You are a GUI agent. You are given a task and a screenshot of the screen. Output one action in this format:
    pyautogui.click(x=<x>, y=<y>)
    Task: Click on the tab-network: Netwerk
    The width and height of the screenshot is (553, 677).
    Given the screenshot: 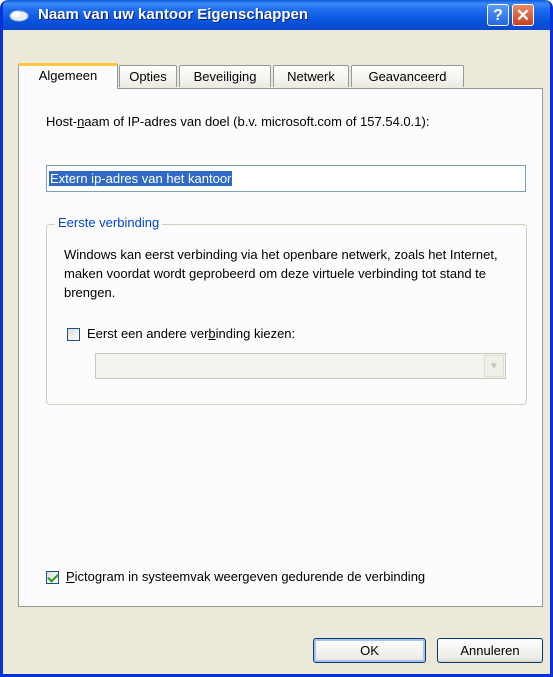 What is the action you would take?
    pyautogui.click(x=311, y=76)
    